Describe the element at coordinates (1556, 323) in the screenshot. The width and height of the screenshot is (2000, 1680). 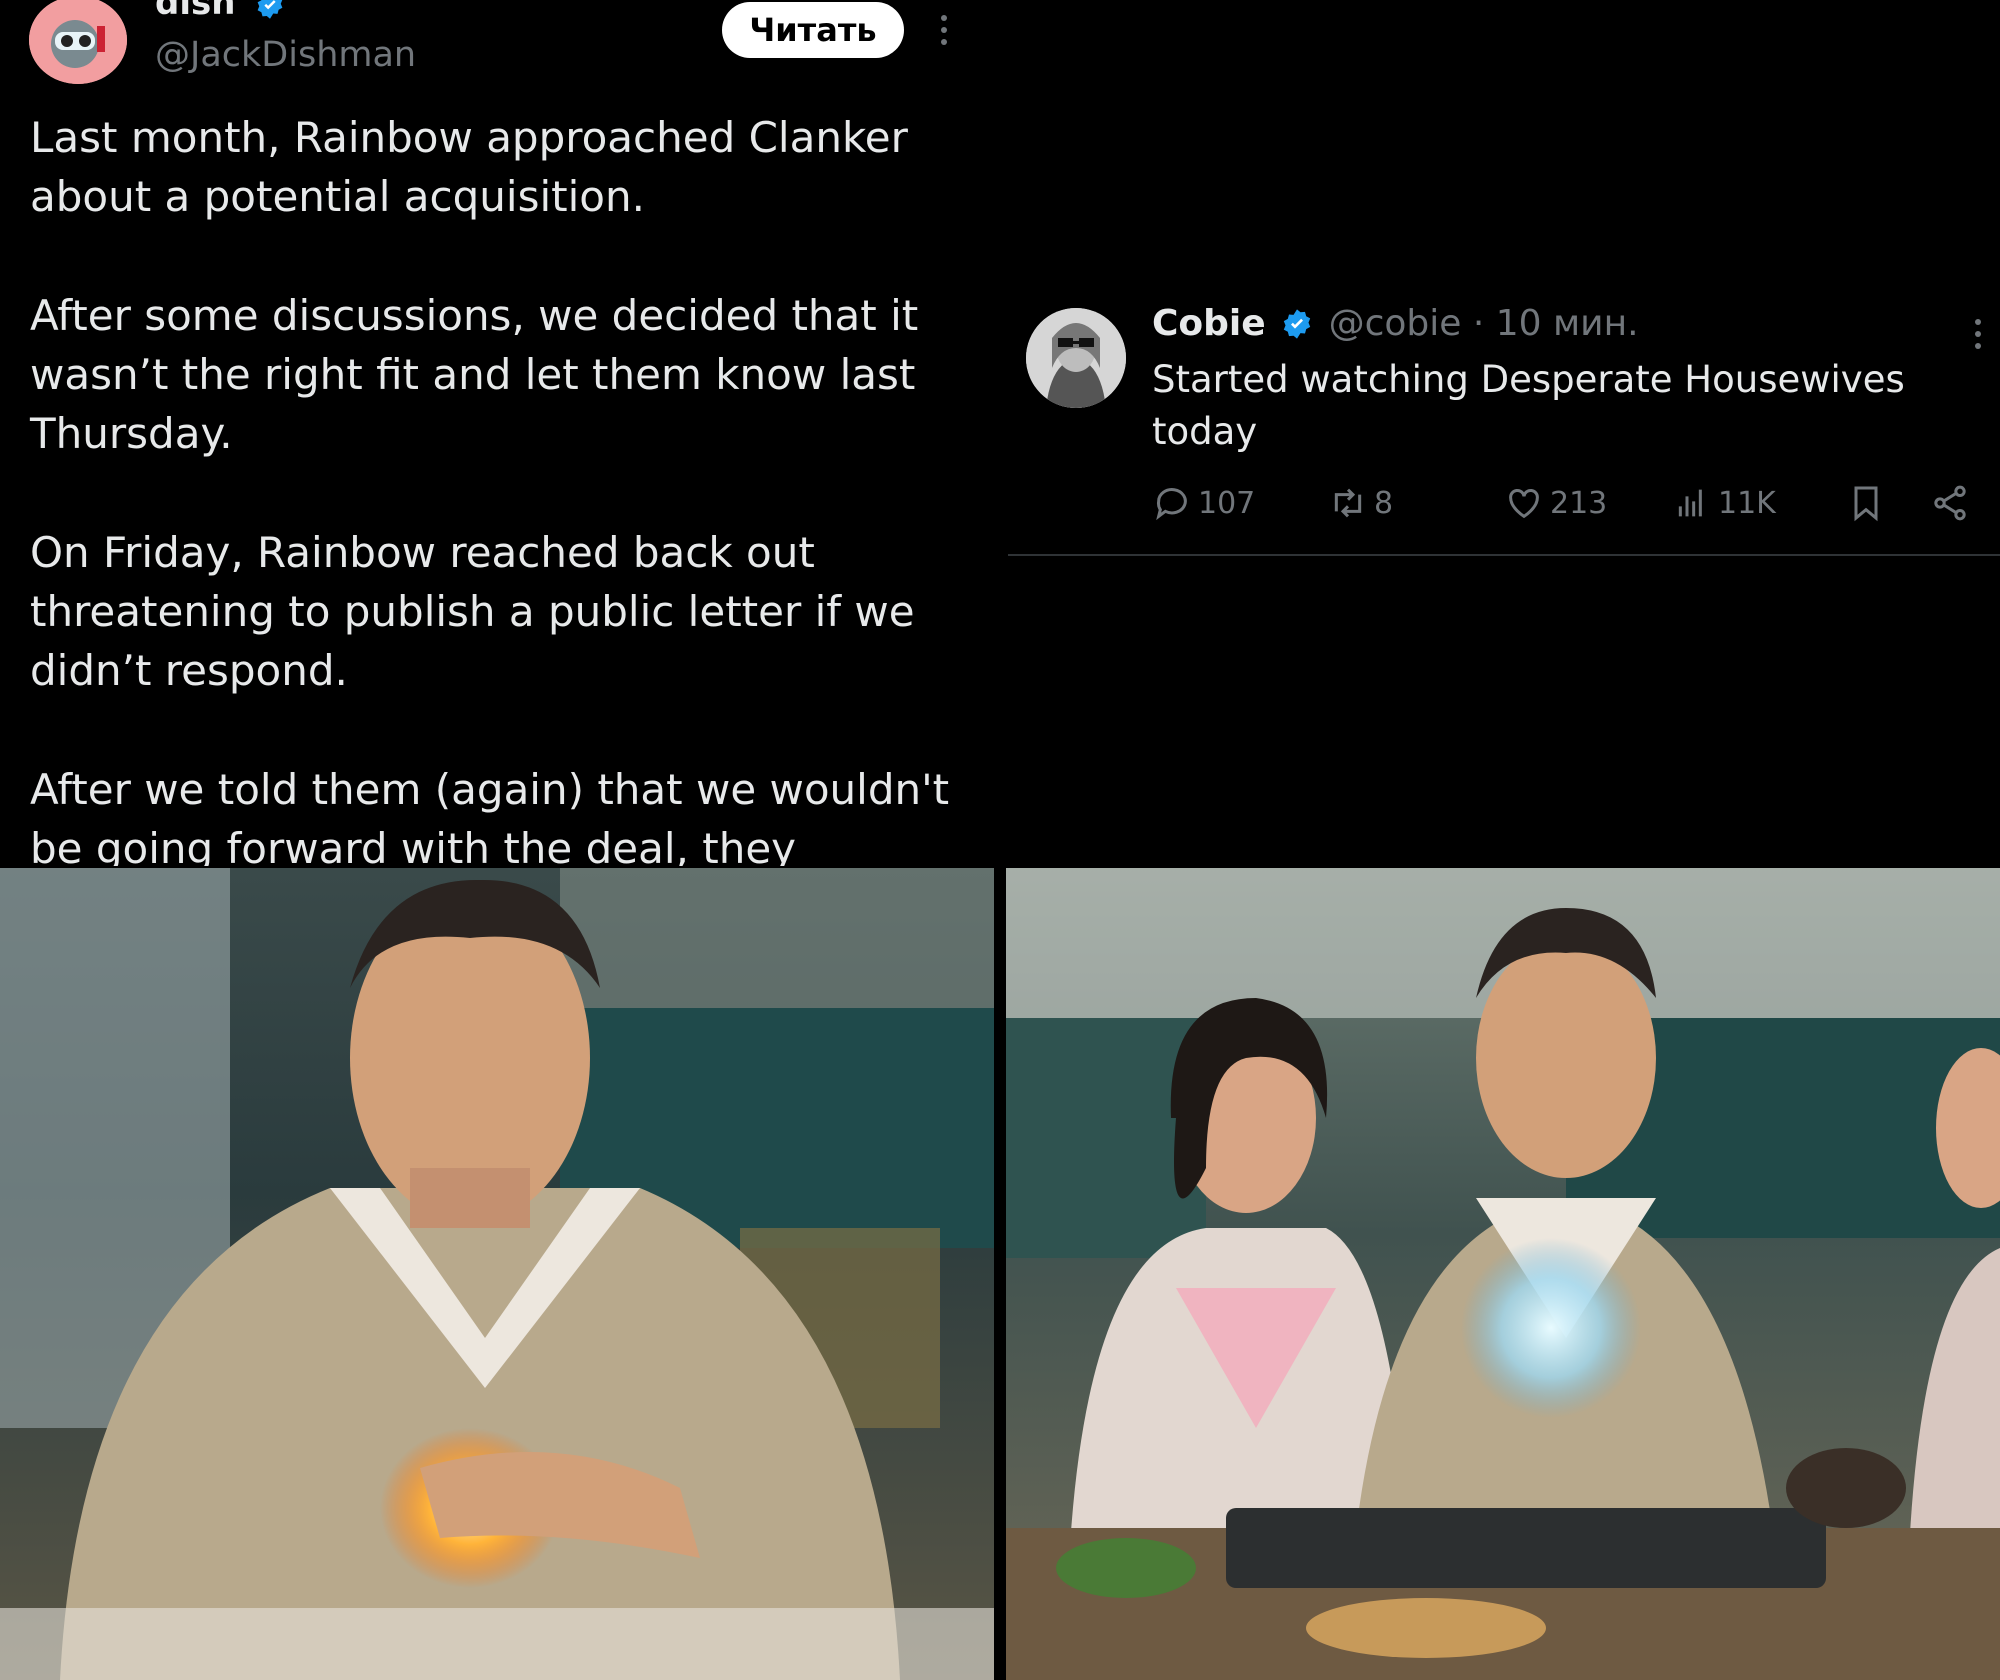
I see `tweet-time: · 10 мин.` at that location.